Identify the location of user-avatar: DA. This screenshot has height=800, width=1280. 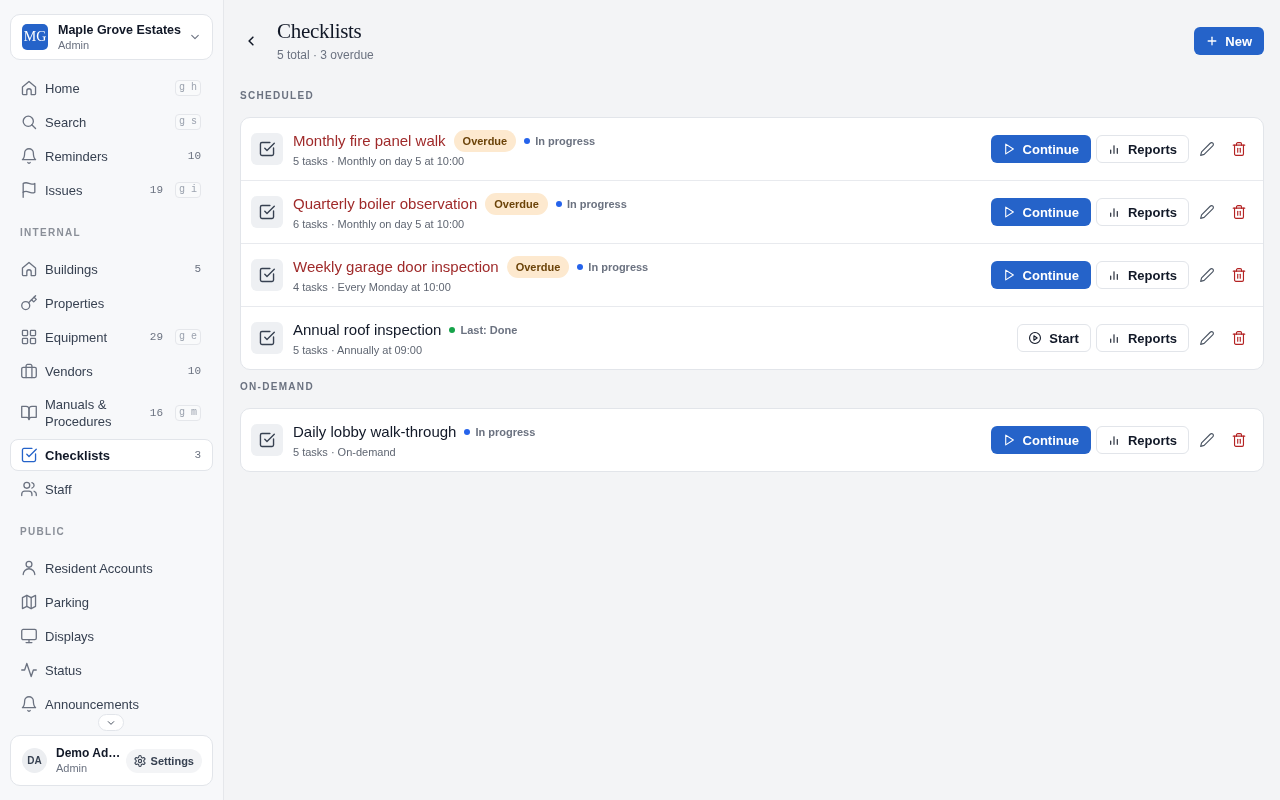
(34, 760).